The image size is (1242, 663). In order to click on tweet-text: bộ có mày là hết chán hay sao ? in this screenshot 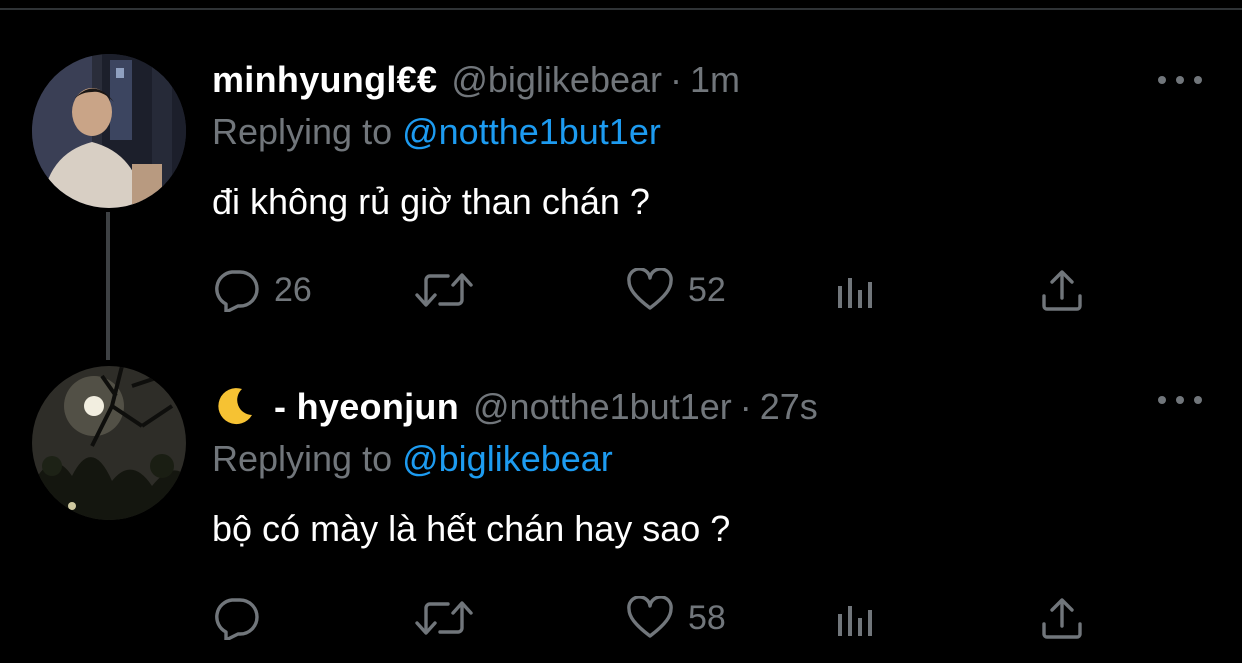, I will do `click(471, 528)`.